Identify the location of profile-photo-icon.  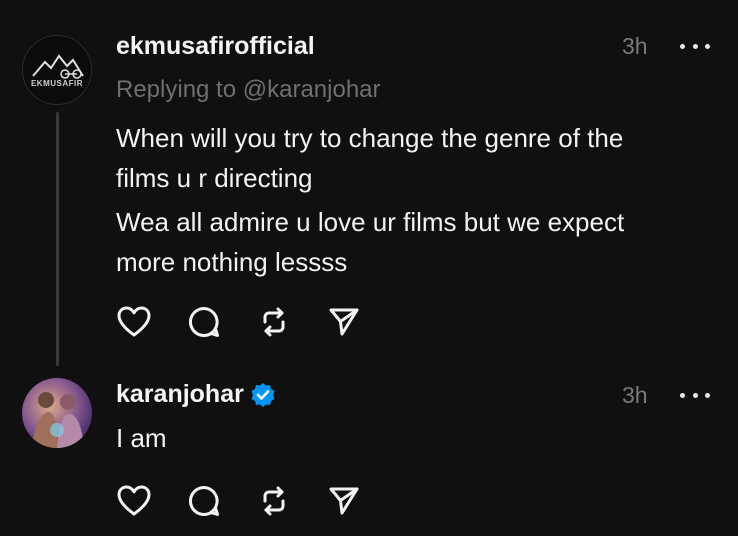
(58, 420).